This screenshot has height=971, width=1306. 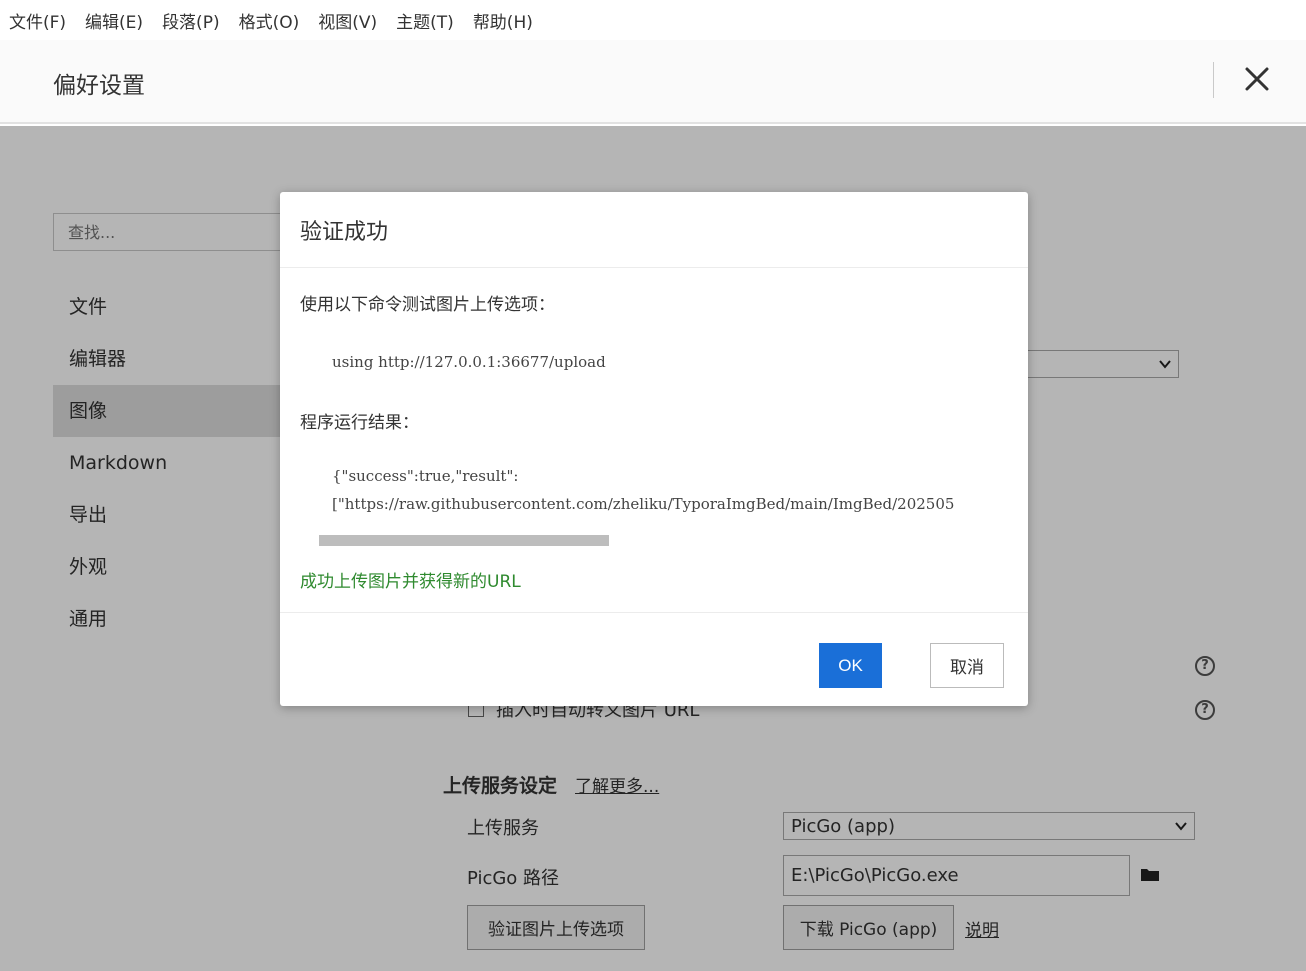 What do you see at coordinates (410, 582) in the screenshot?
I see `success-message: 成功上传图片并获得新的URL` at bounding box center [410, 582].